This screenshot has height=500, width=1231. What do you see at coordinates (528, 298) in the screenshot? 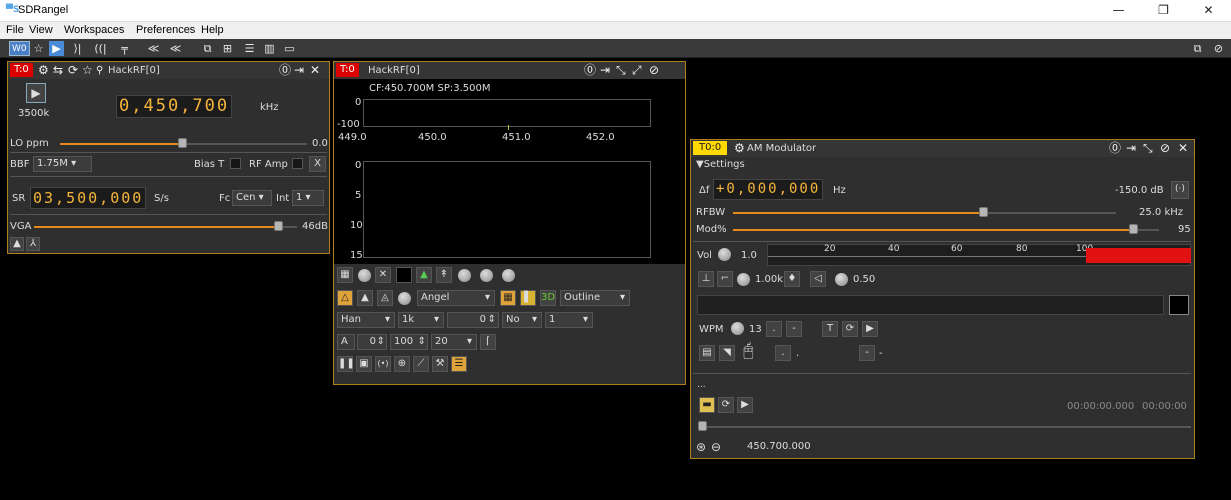
I see `color-map-icon: ▌` at bounding box center [528, 298].